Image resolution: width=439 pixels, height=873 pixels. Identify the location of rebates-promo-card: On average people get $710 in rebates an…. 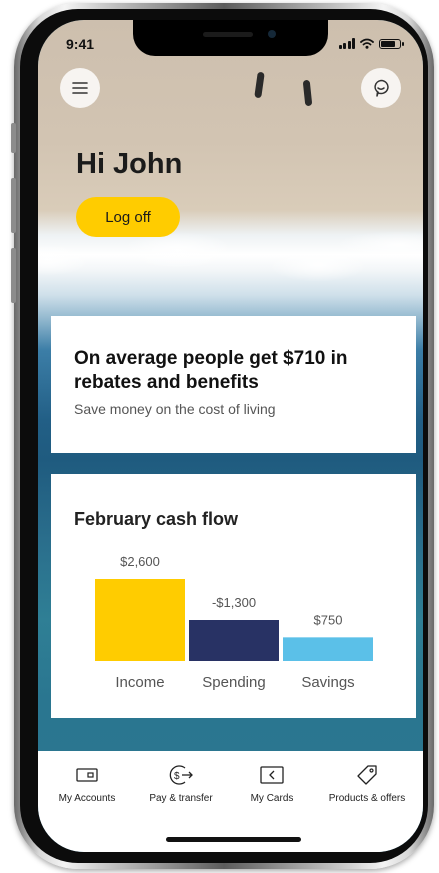
(233, 384).